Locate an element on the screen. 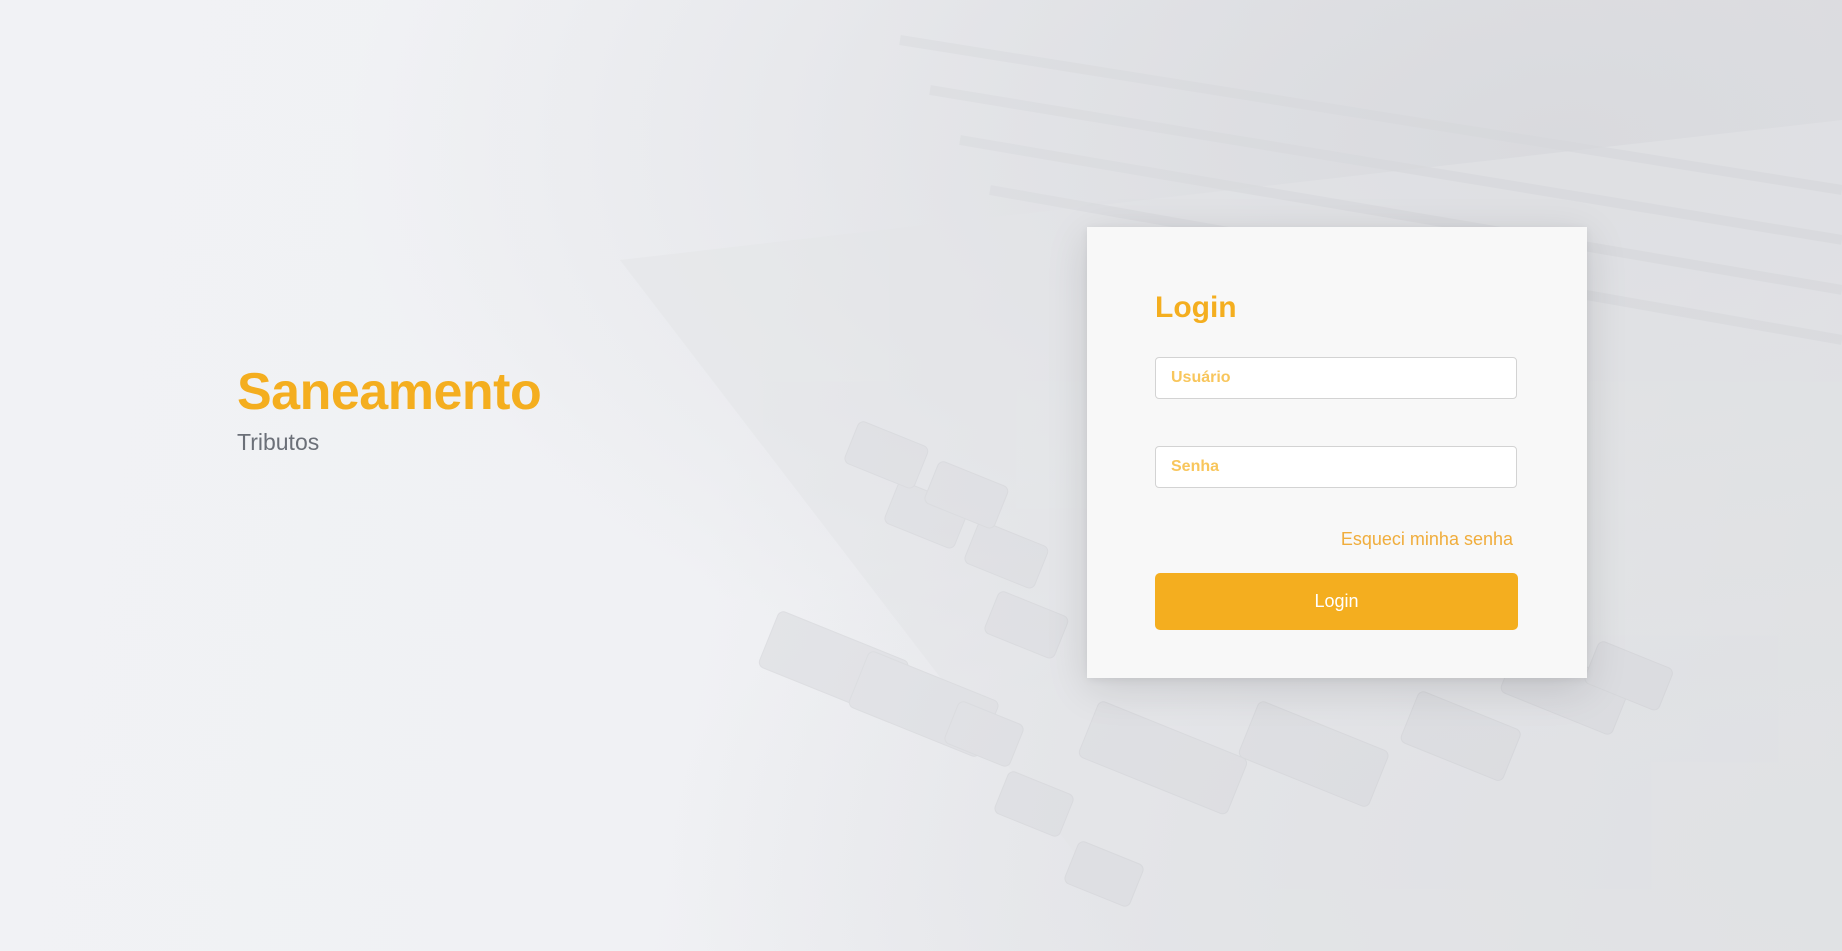 The width and height of the screenshot is (1842, 951). login-button: Login is located at coordinates (1336, 601).